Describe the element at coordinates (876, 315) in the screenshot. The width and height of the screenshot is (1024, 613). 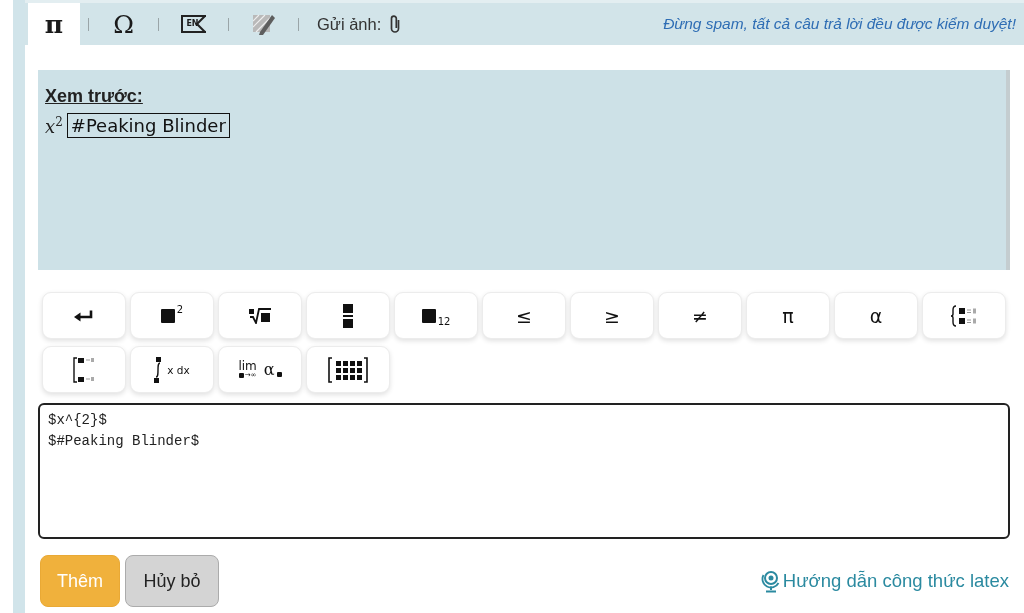
I see `symbol-key: α` at that location.